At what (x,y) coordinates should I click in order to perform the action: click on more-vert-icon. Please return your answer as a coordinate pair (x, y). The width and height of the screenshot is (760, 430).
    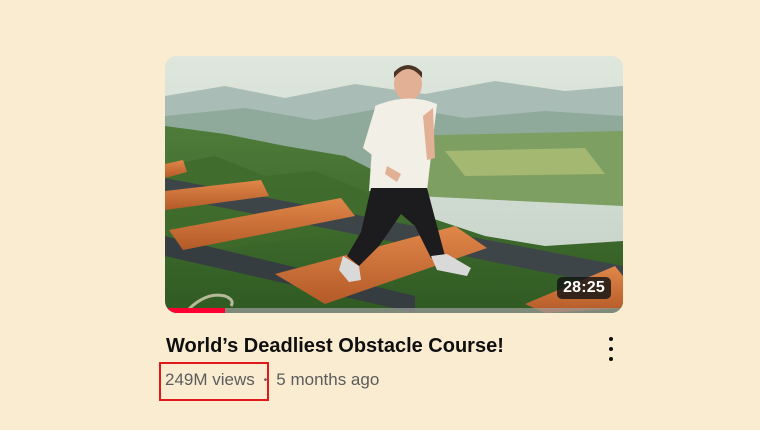
    Looking at the image, I should click on (611, 349).